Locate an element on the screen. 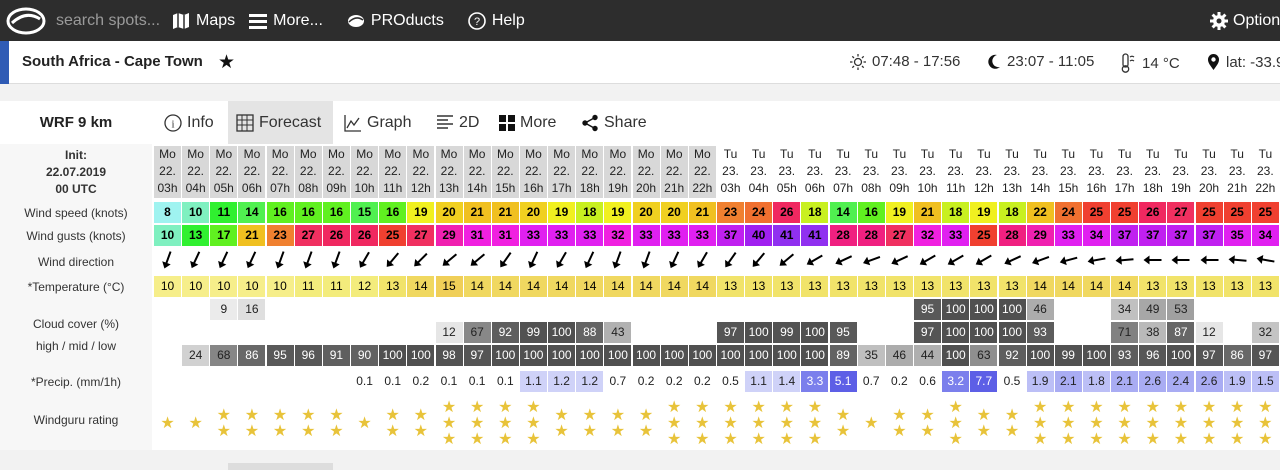  temperature-value: 14 °C is located at coordinates (1161, 63).